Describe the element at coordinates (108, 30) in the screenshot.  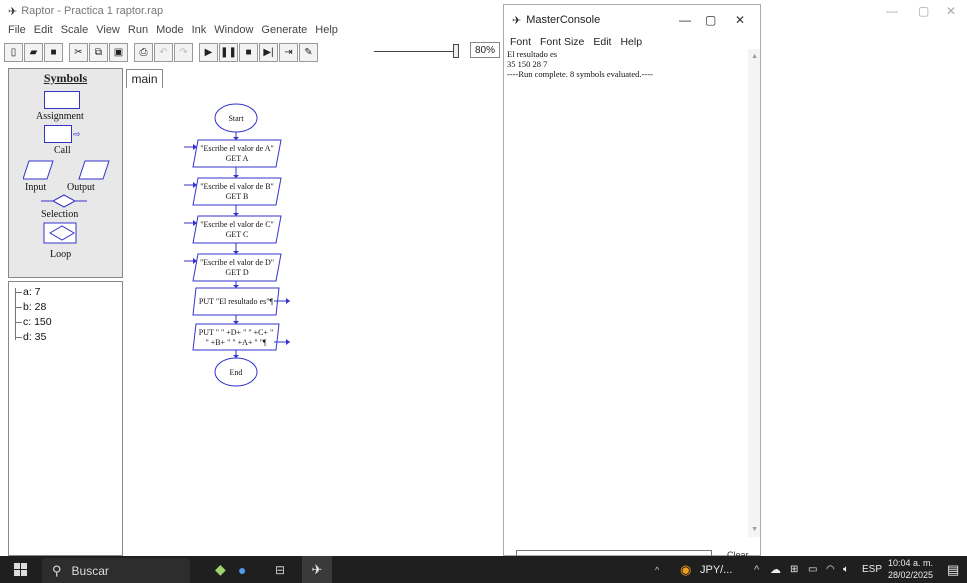
I see `menu-view: View` at that location.